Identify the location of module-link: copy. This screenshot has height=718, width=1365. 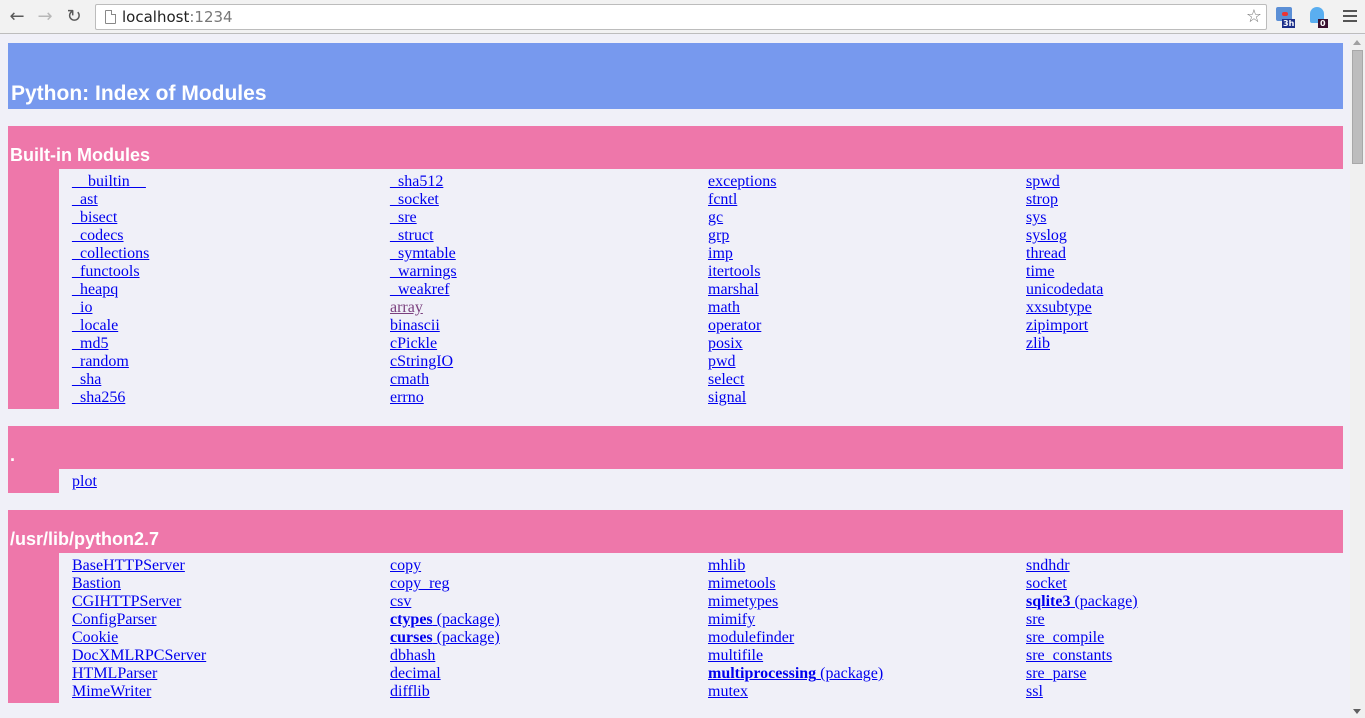
(549, 566).